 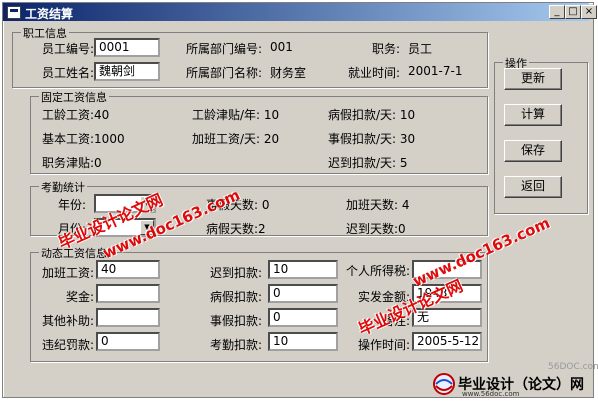 What do you see at coordinates (376, 229) in the screenshot?
I see `late-days: 迟到天数:0` at bounding box center [376, 229].